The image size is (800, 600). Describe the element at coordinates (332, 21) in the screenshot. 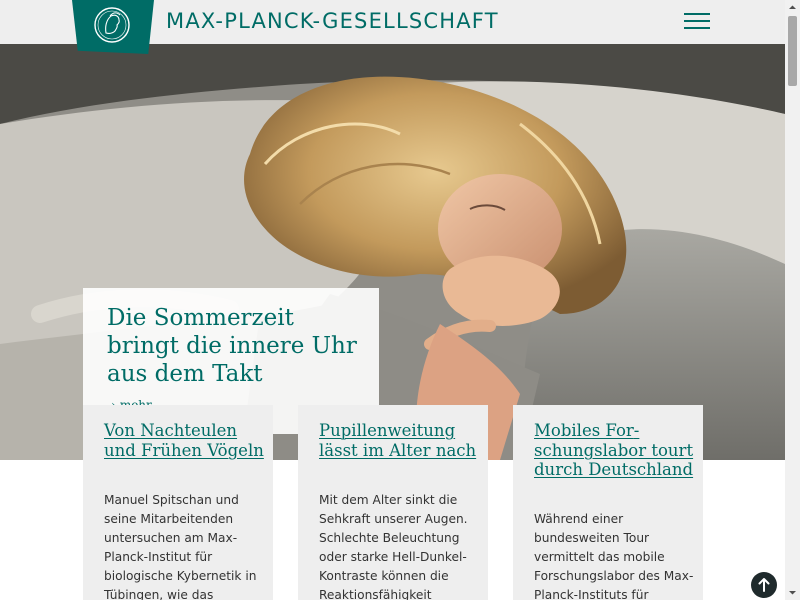

I see `site-title: MAX-PLANCK-GESELLSCHAFT` at that location.